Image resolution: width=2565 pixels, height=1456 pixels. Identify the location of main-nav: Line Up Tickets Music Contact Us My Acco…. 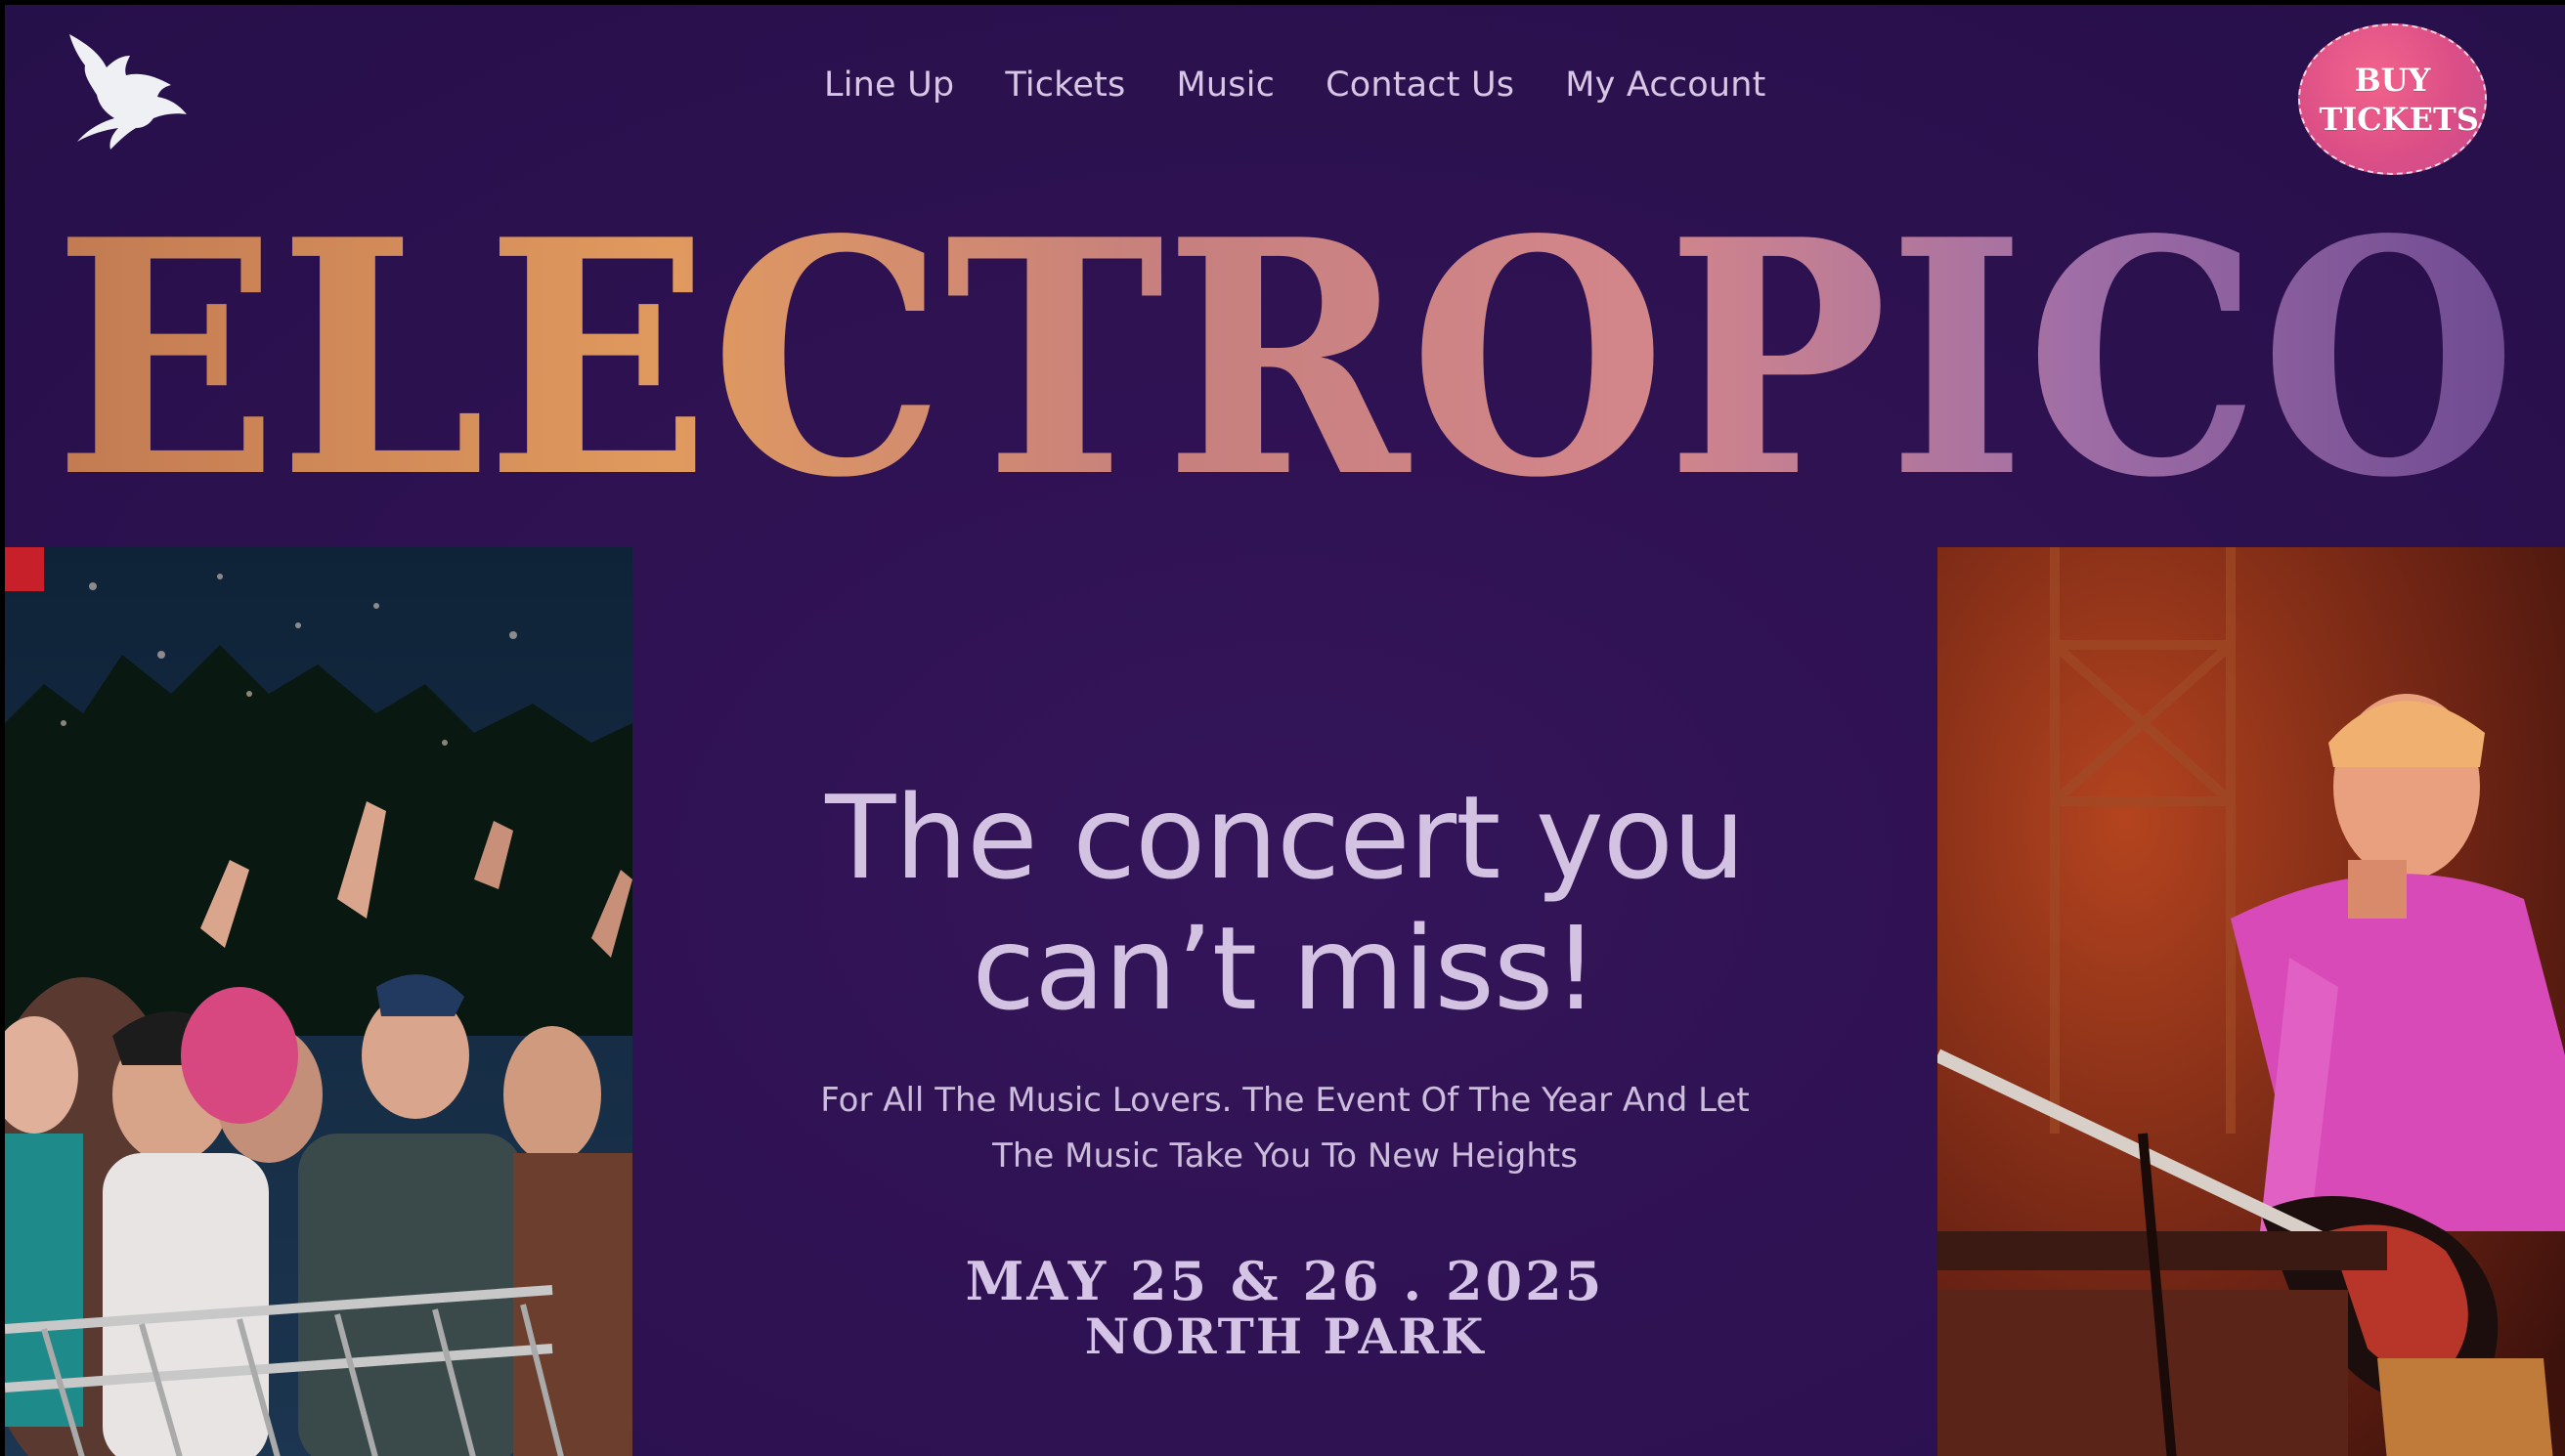
(1295, 85).